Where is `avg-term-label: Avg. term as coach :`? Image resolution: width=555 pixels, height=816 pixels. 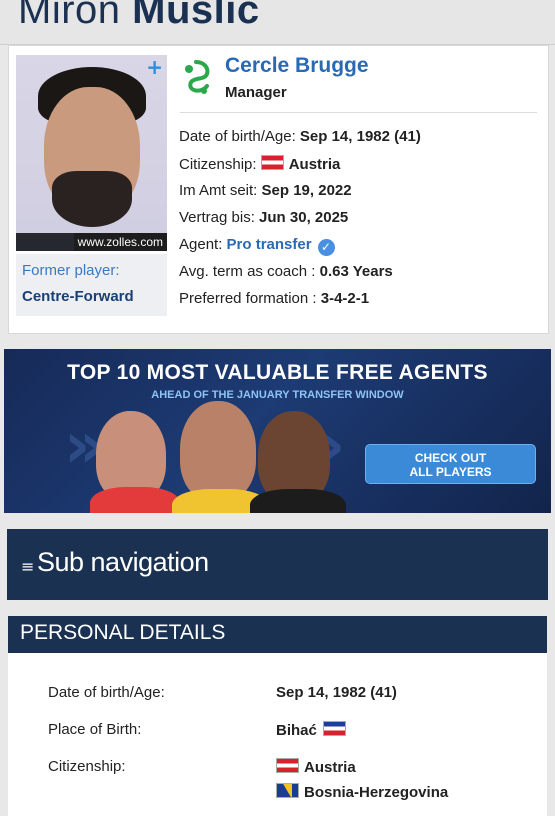 avg-term-label: Avg. term as coach : is located at coordinates (247, 271).